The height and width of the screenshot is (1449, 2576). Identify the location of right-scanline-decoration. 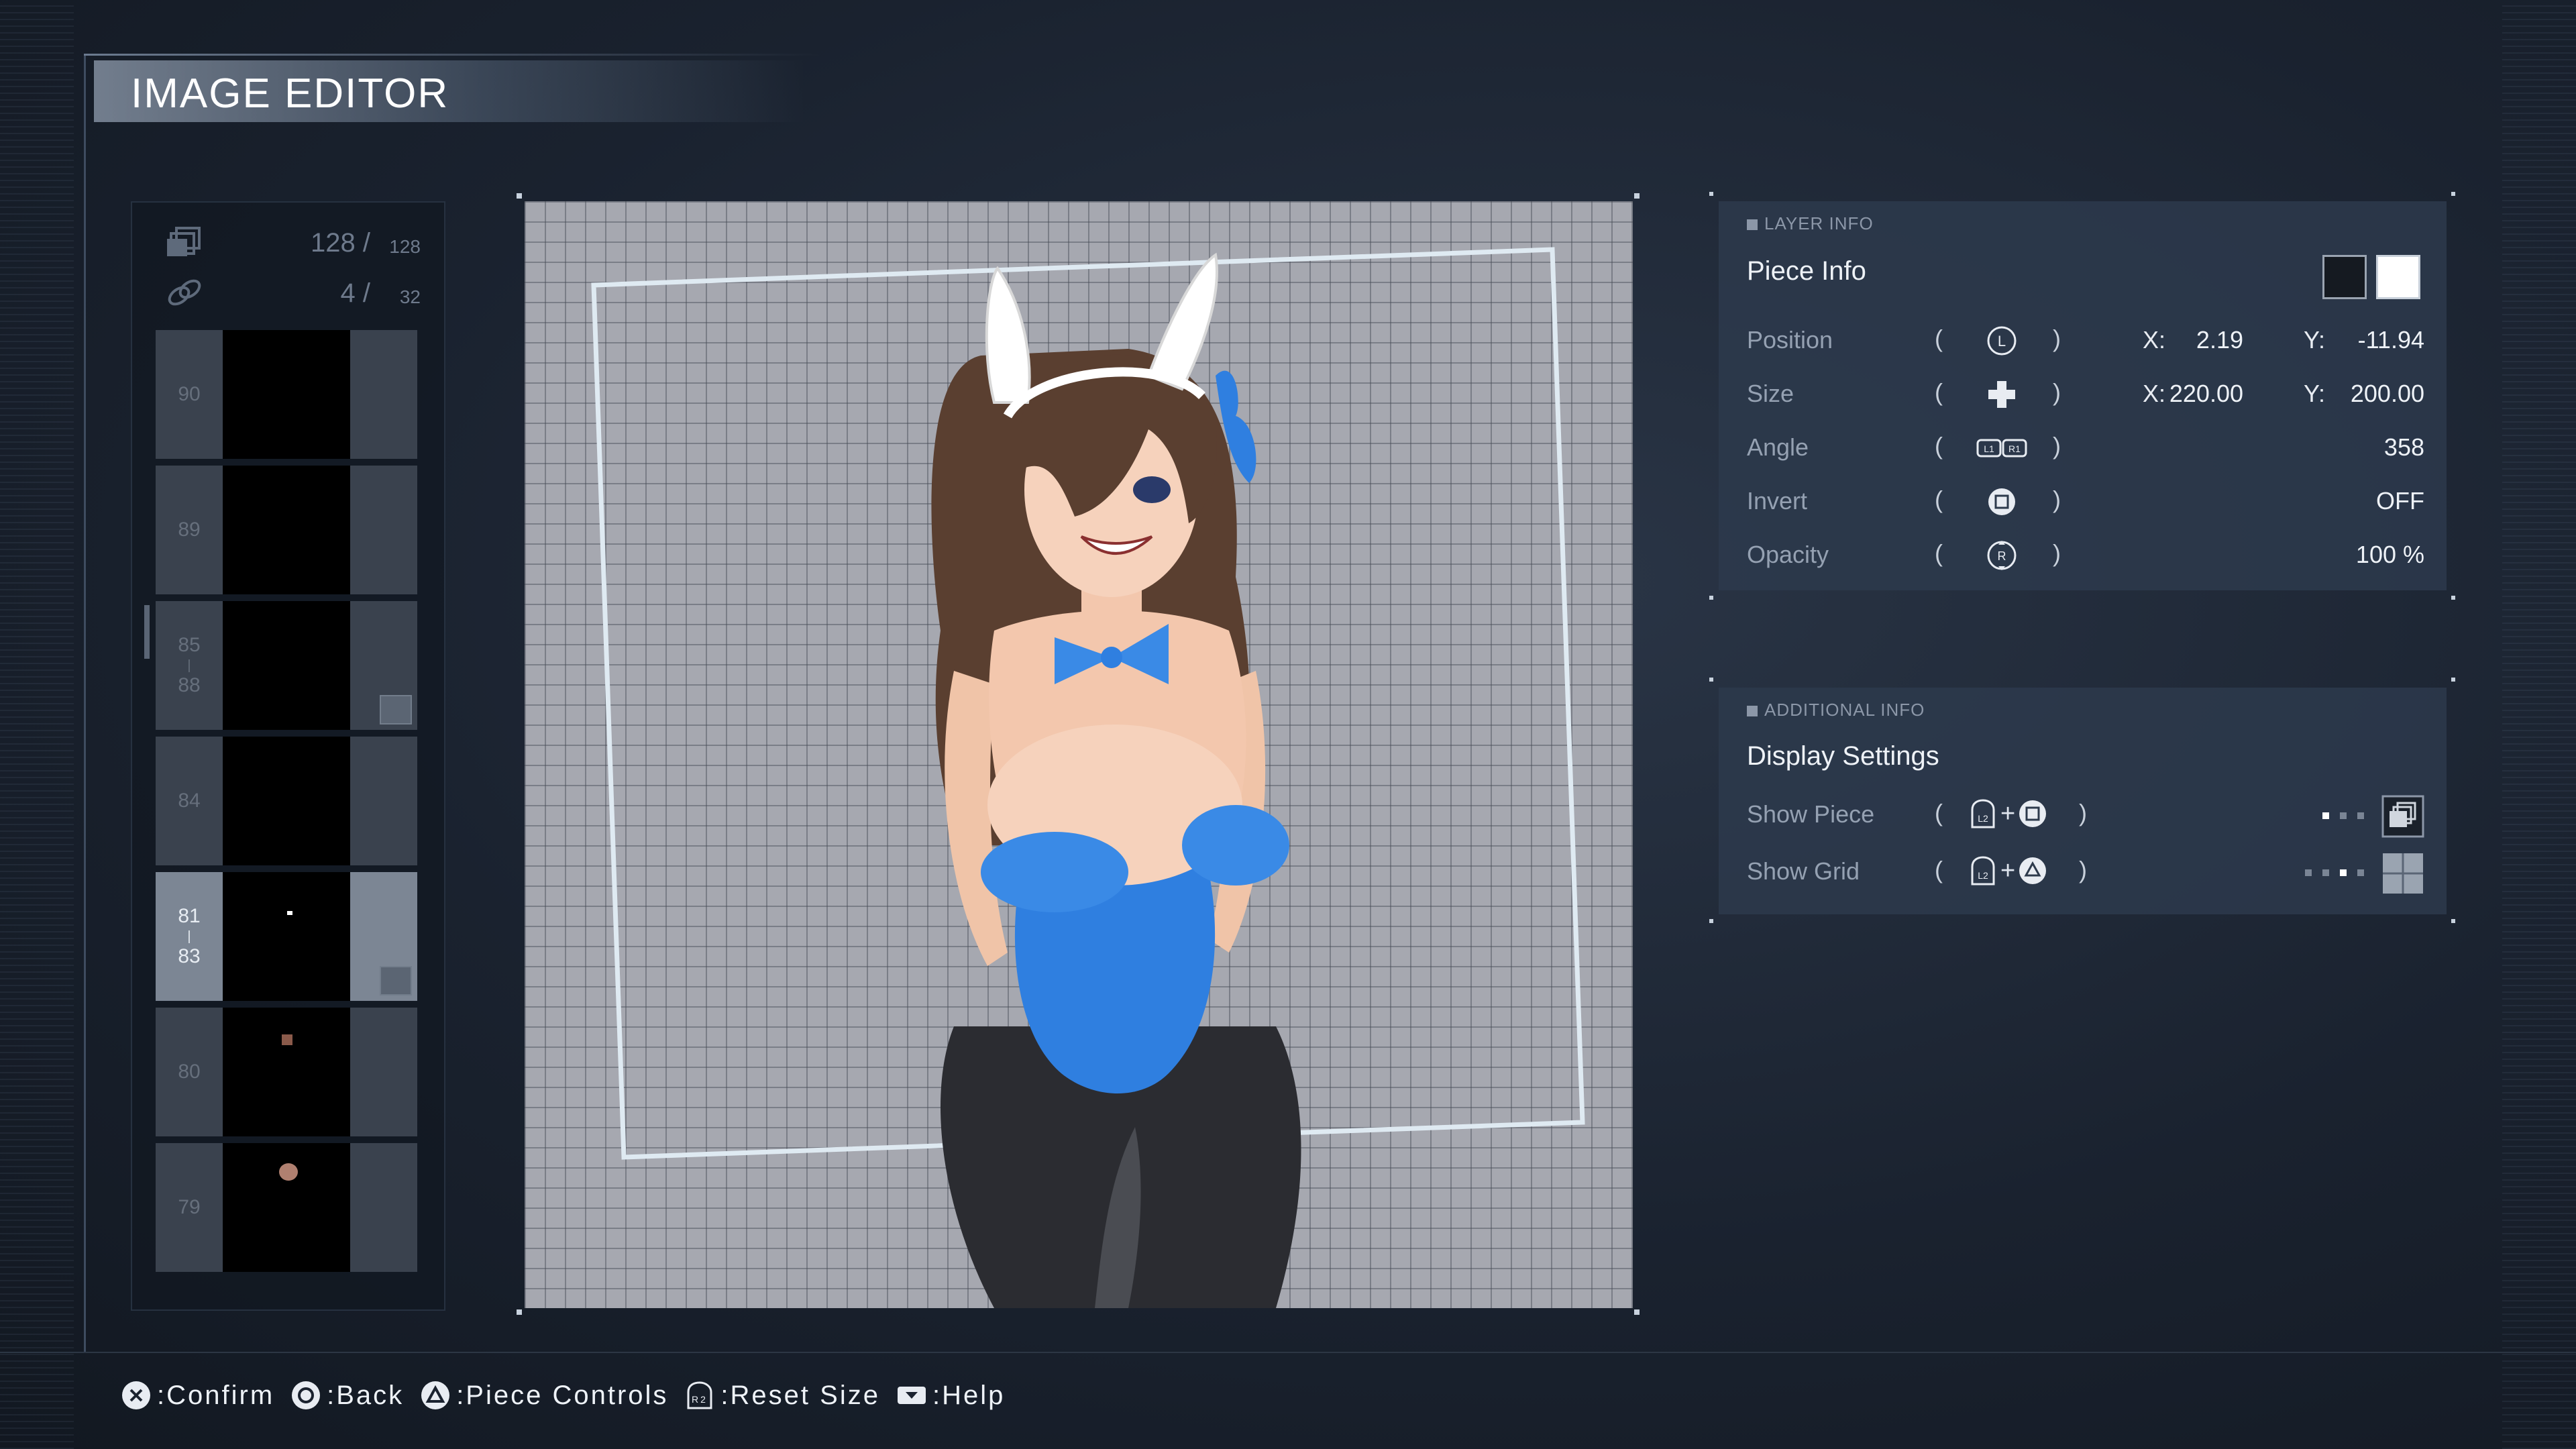
(2539, 724).